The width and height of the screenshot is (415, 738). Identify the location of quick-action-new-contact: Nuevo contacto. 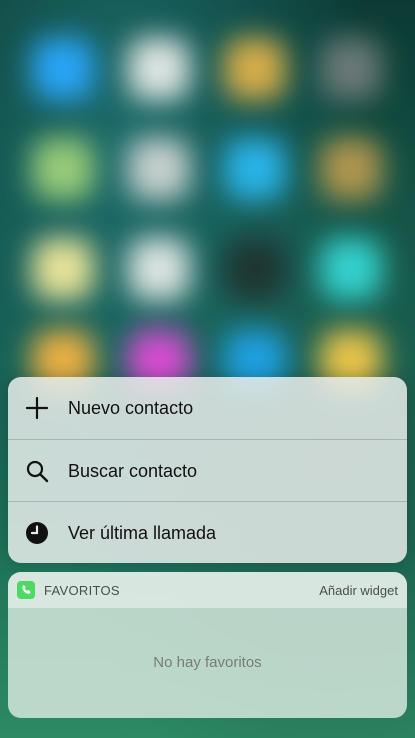
(207, 408).